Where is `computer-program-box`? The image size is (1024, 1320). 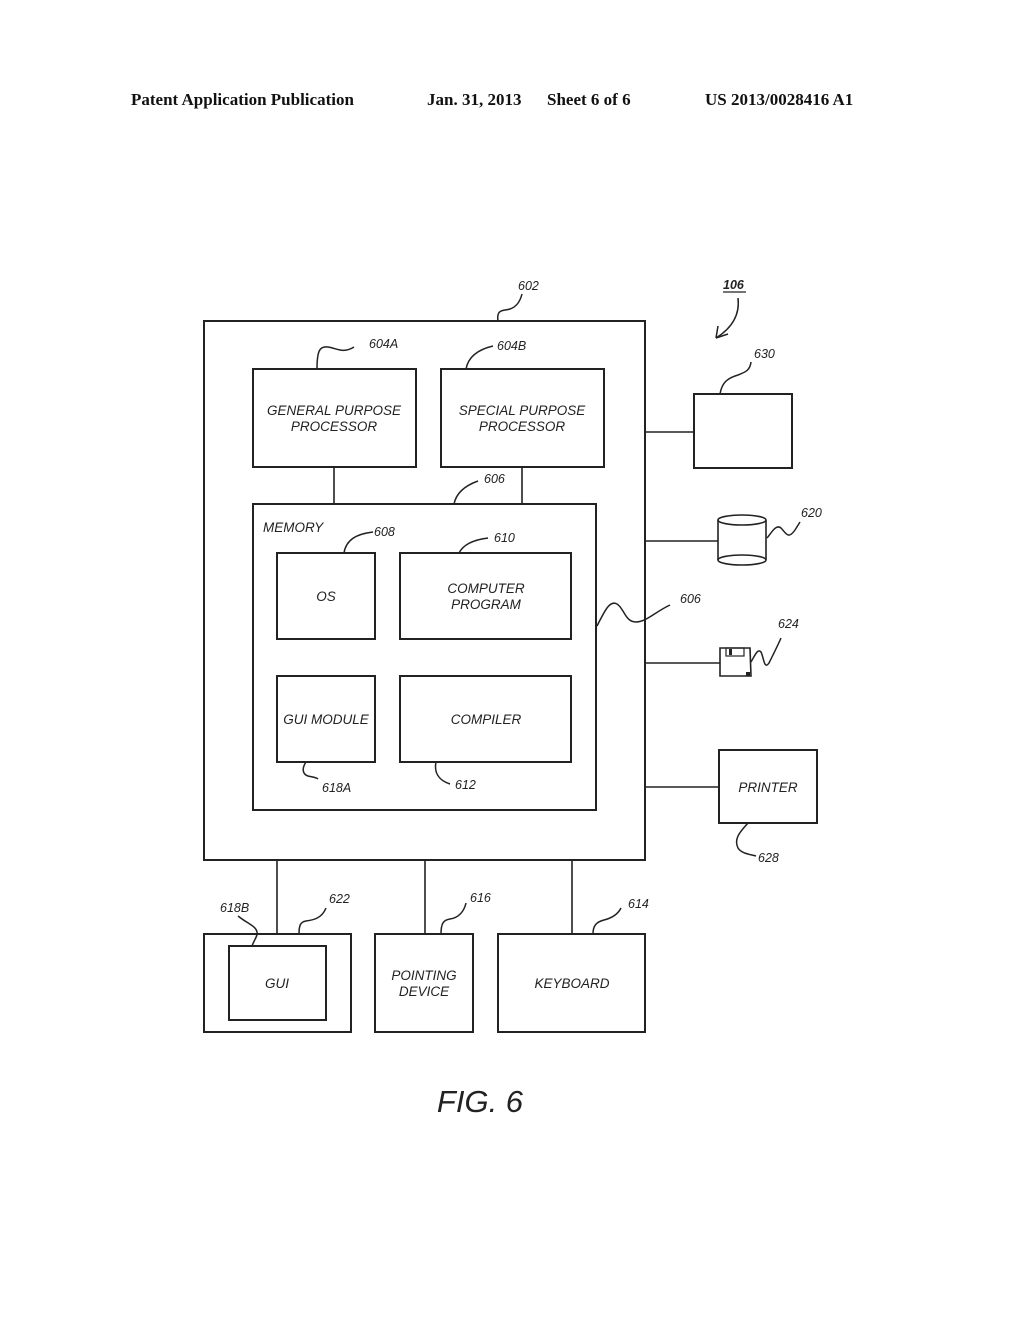 computer-program-box is located at coordinates (485, 596).